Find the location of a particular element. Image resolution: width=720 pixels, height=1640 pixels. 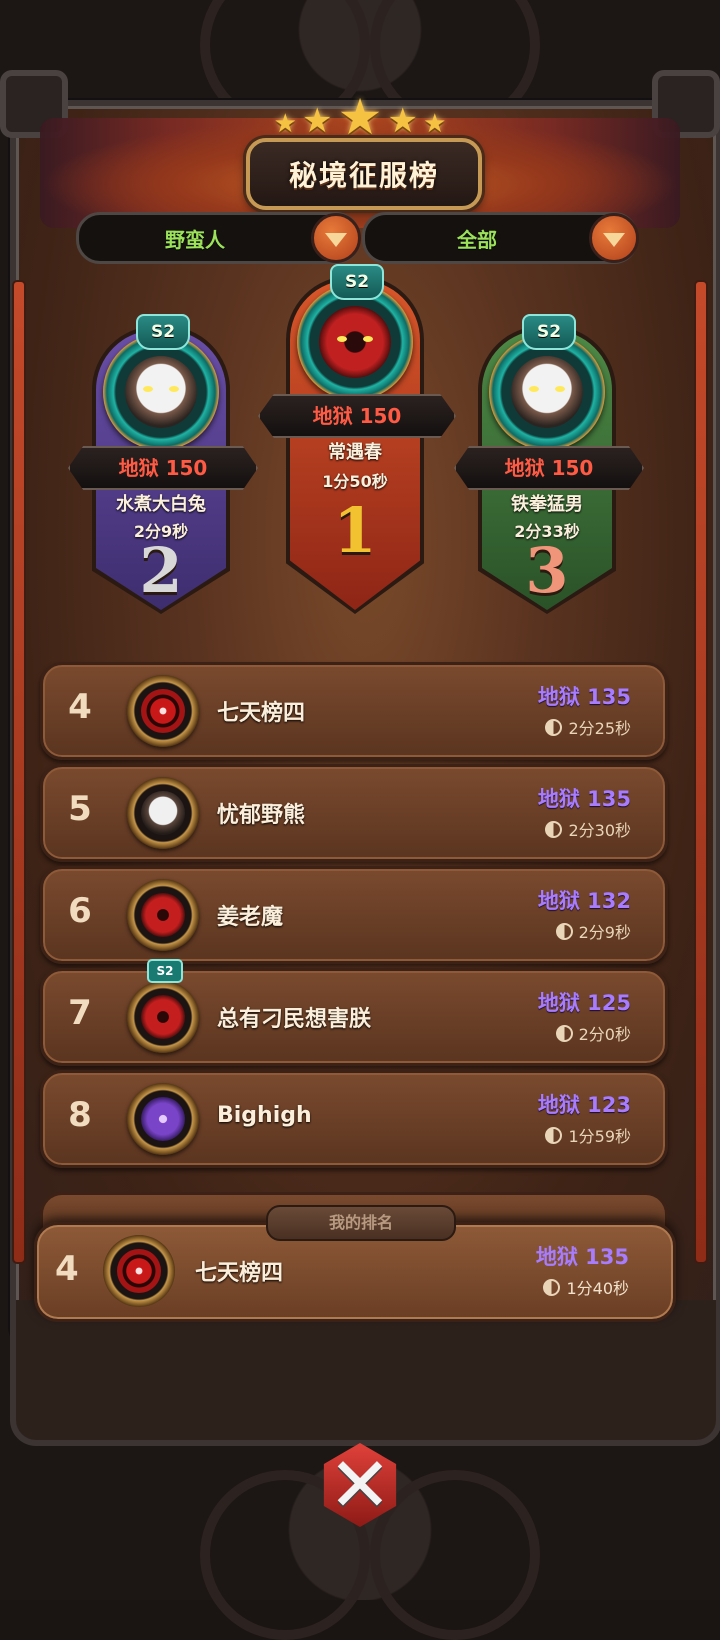

my-rank-time: 1分40秒 is located at coordinates (586, 1287).